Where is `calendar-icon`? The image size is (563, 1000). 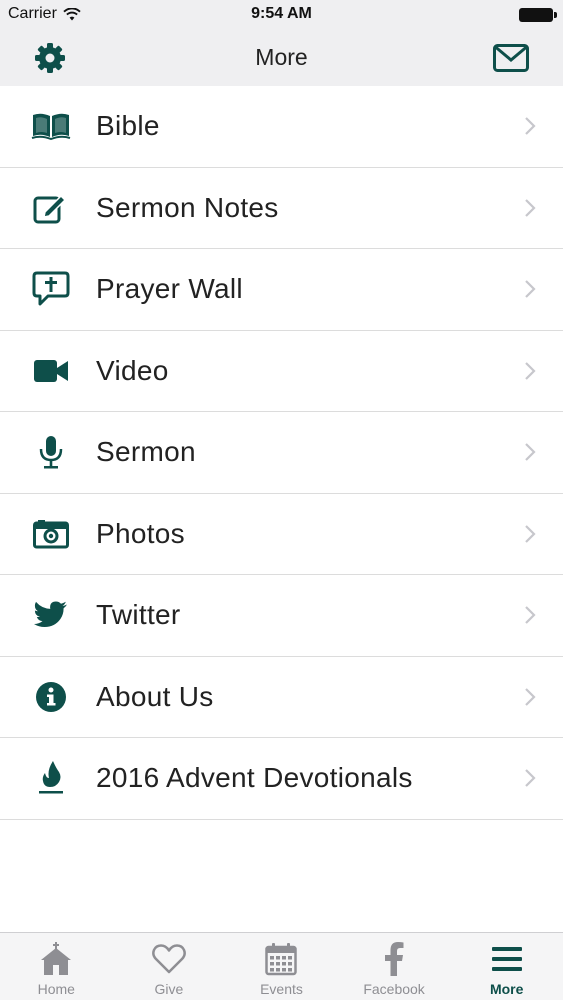
calendar-icon is located at coordinates (281, 959).